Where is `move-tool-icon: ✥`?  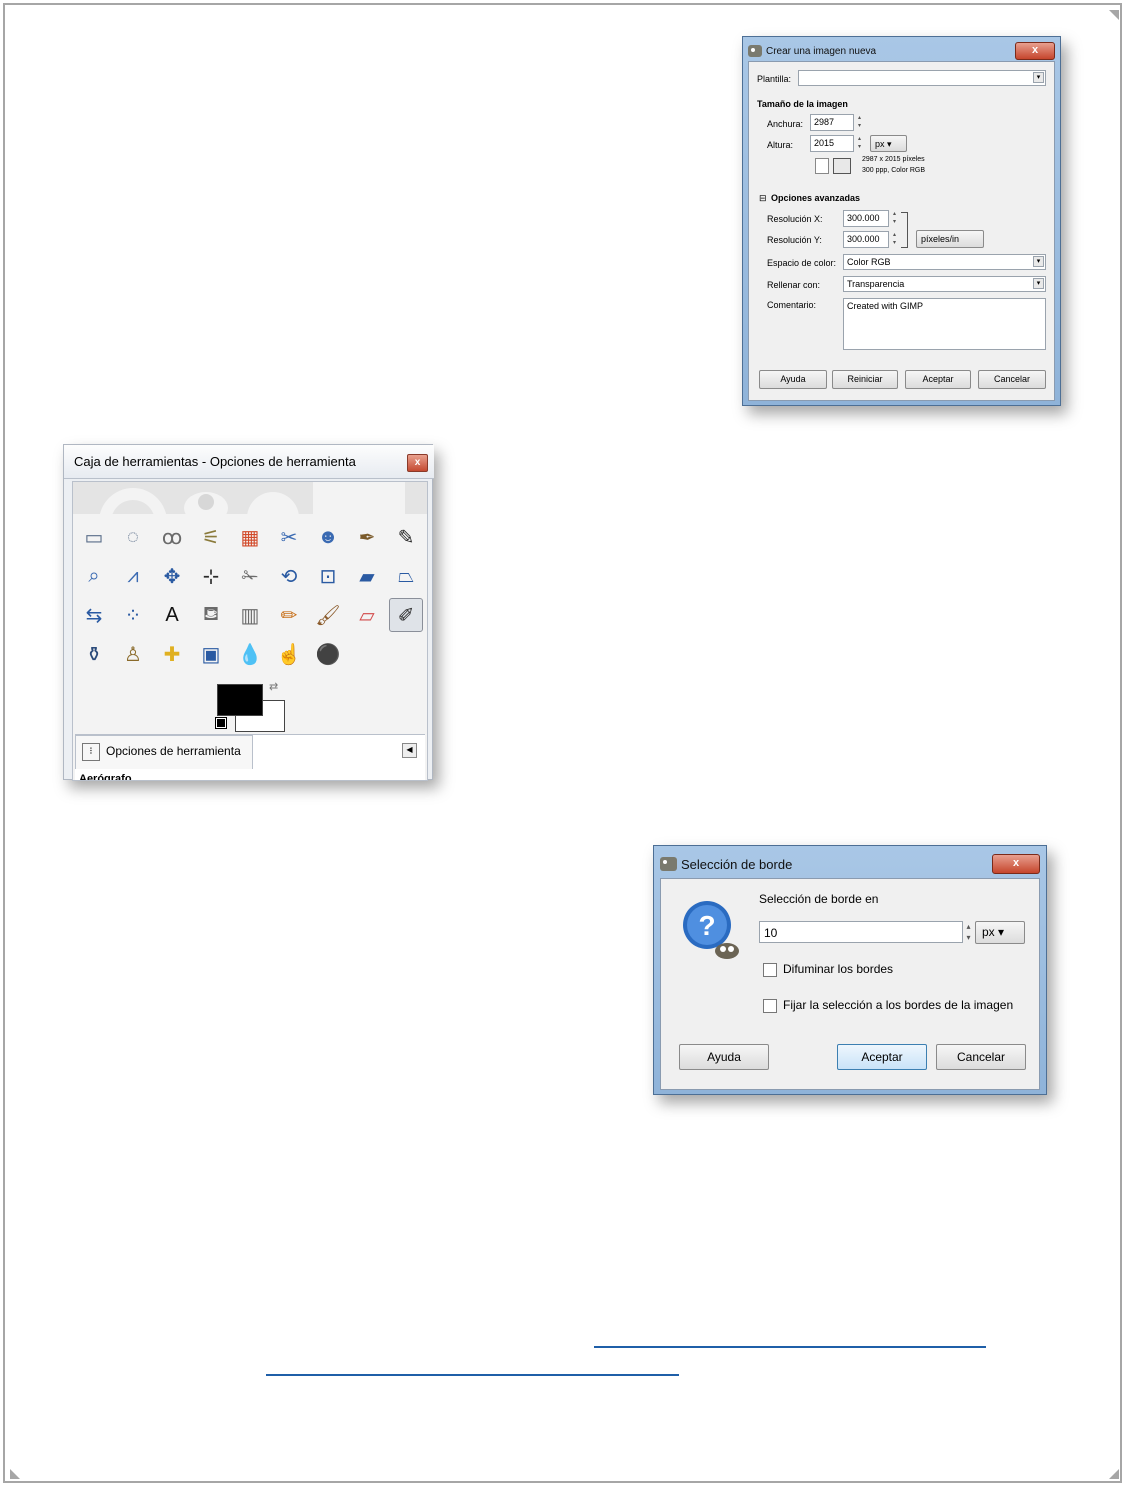
move-tool-icon: ✥ is located at coordinates (172, 576).